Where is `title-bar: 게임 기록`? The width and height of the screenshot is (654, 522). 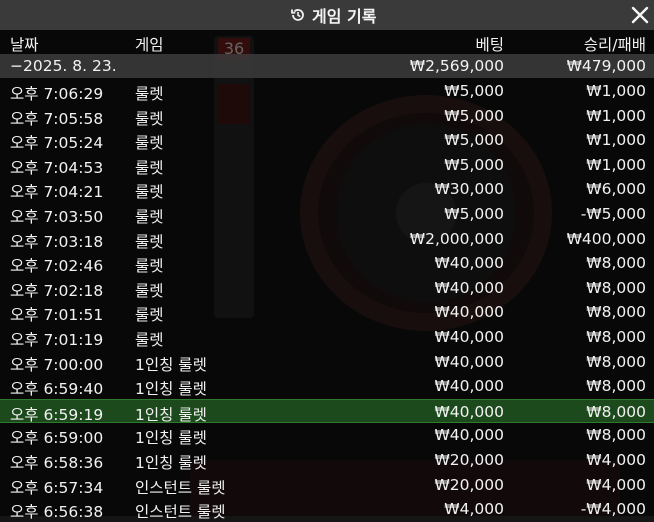
title-bar: 게임 기록 is located at coordinates (327, 15).